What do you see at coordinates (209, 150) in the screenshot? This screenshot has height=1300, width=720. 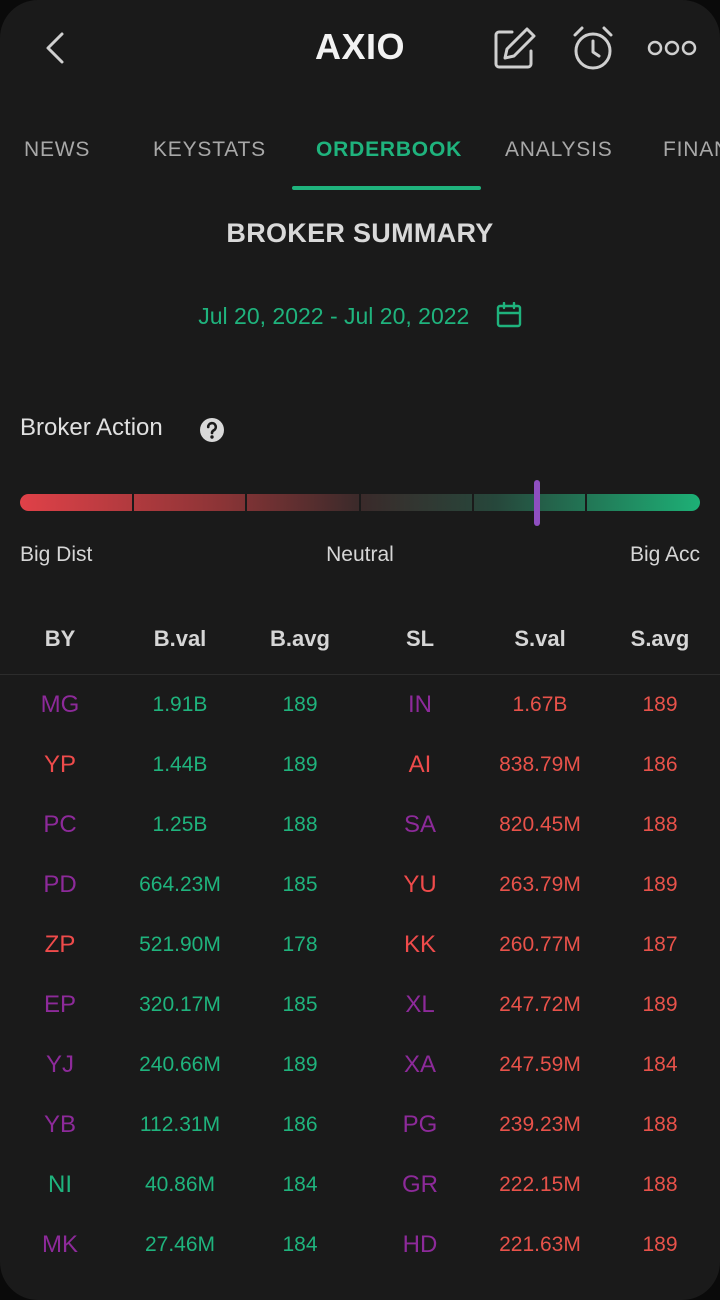 I see `tab-keystats: KEYSTATS` at bounding box center [209, 150].